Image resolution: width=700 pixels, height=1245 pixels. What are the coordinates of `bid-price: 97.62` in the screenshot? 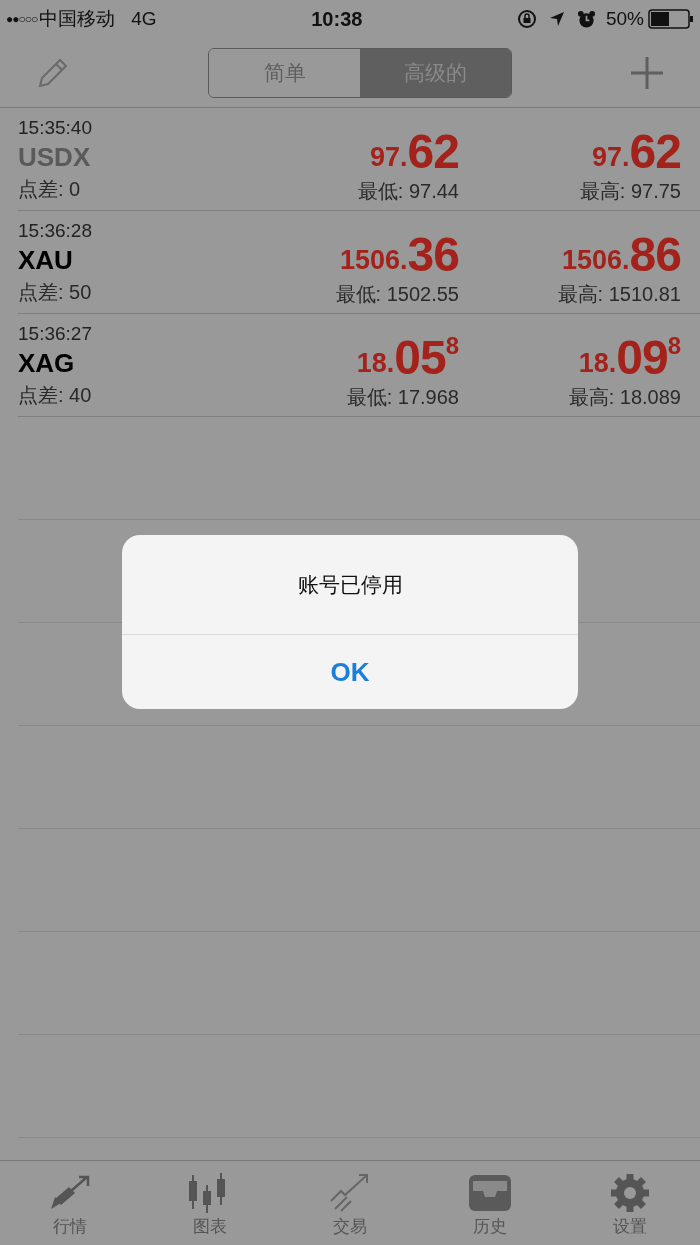 It's located at (414, 152).